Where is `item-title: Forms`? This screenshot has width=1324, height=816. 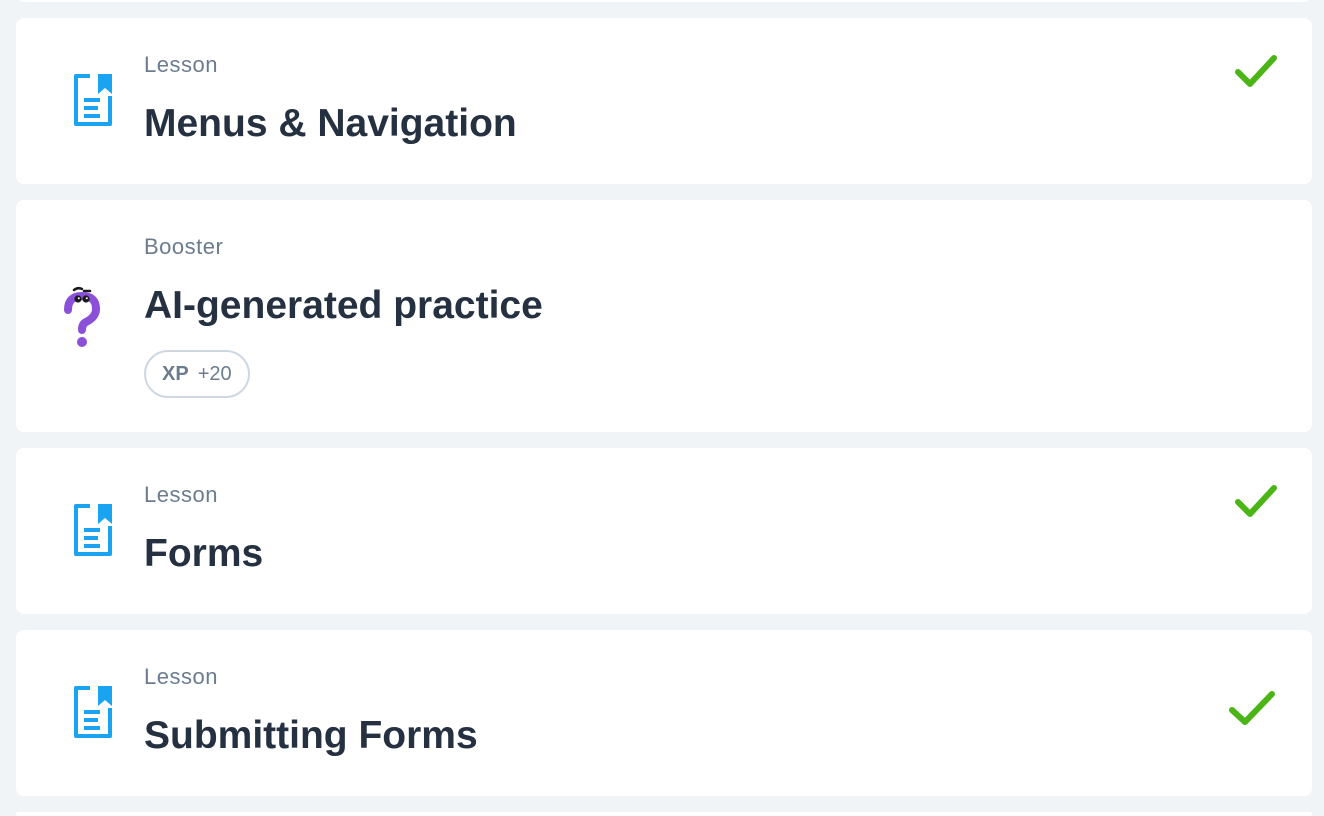
item-title: Forms is located at coordinates (204, 553).